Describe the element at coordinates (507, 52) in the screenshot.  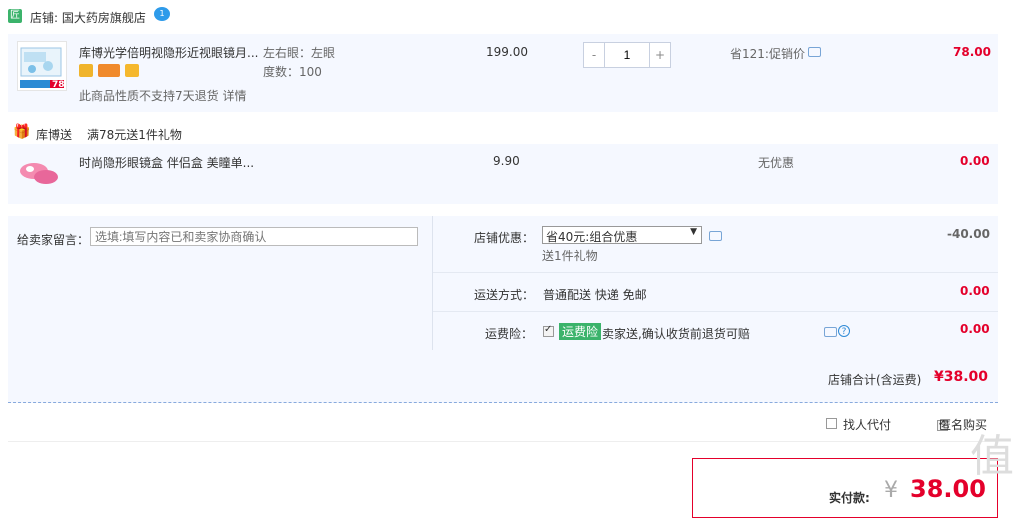
I see `item-unit-price: 199.00` at that location.